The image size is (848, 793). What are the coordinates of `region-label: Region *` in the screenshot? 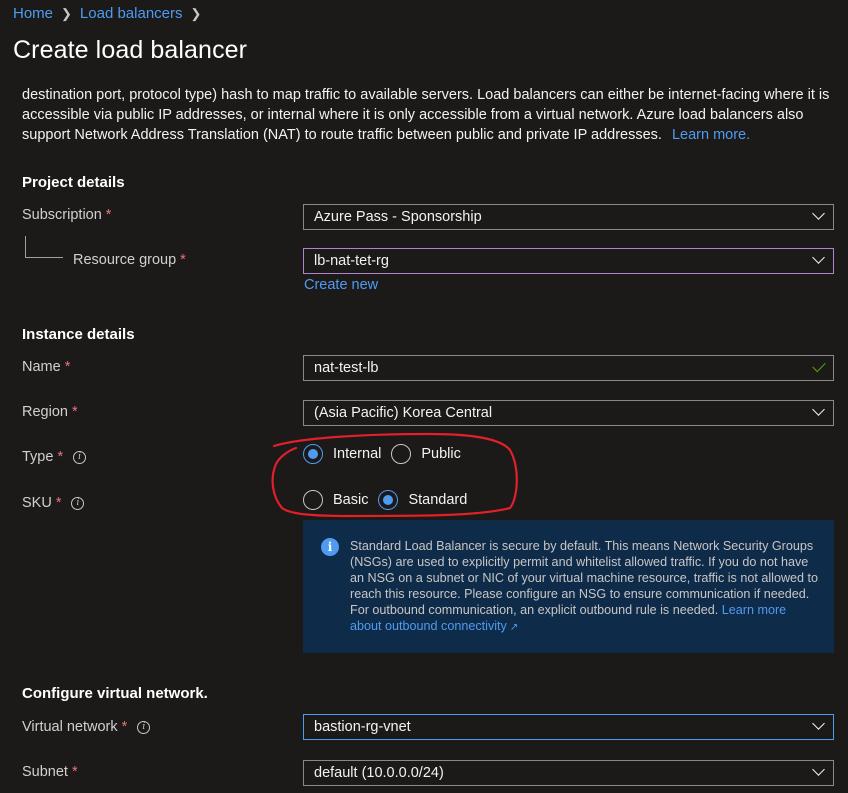 It's located at (50, 412).